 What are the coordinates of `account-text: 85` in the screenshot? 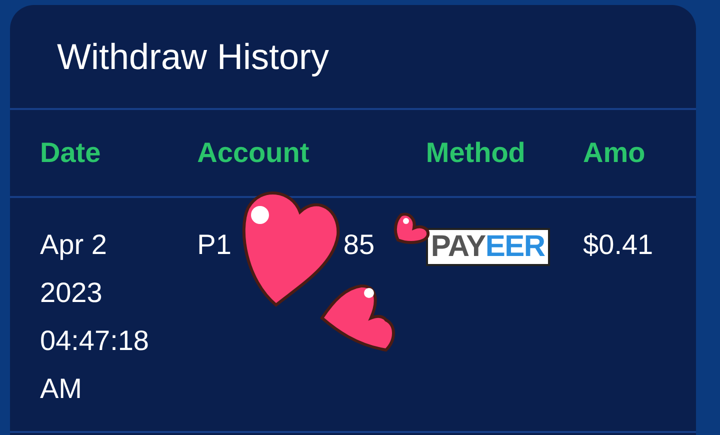 It's located at (359, 245).